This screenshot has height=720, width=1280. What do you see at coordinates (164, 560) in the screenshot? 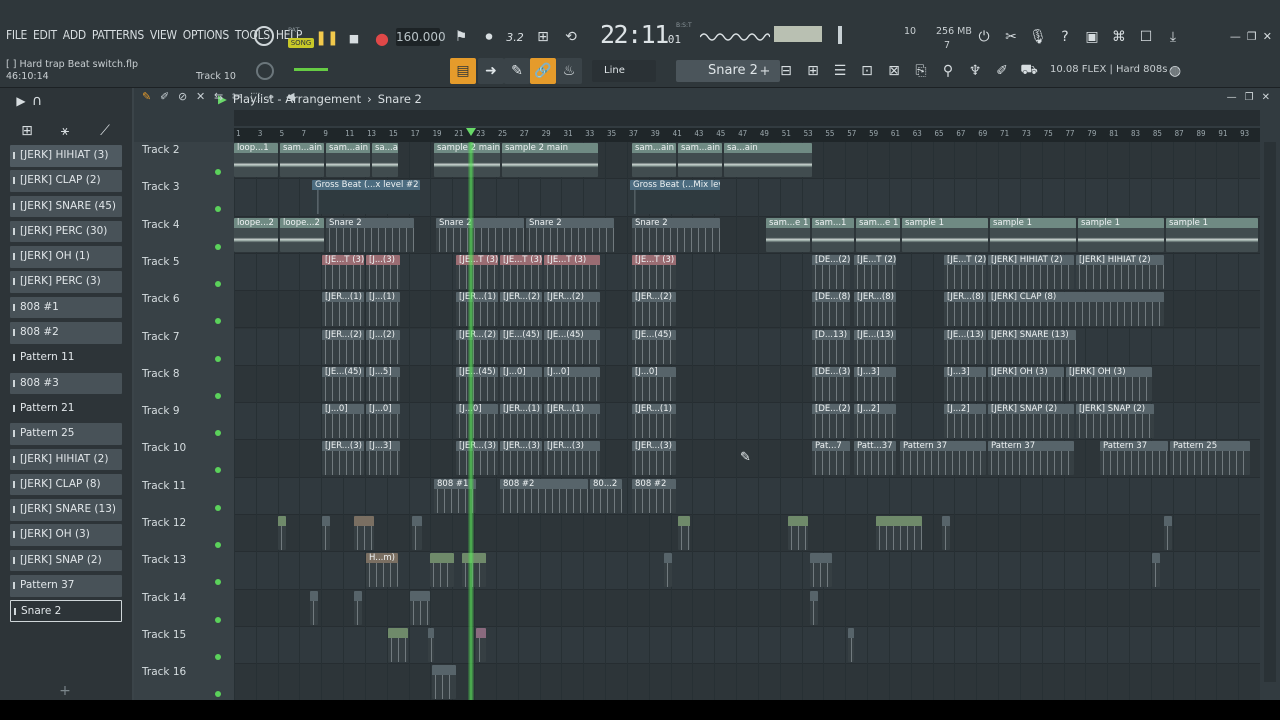
I see `track-name: Track 13` at bounding box center [164, 560].